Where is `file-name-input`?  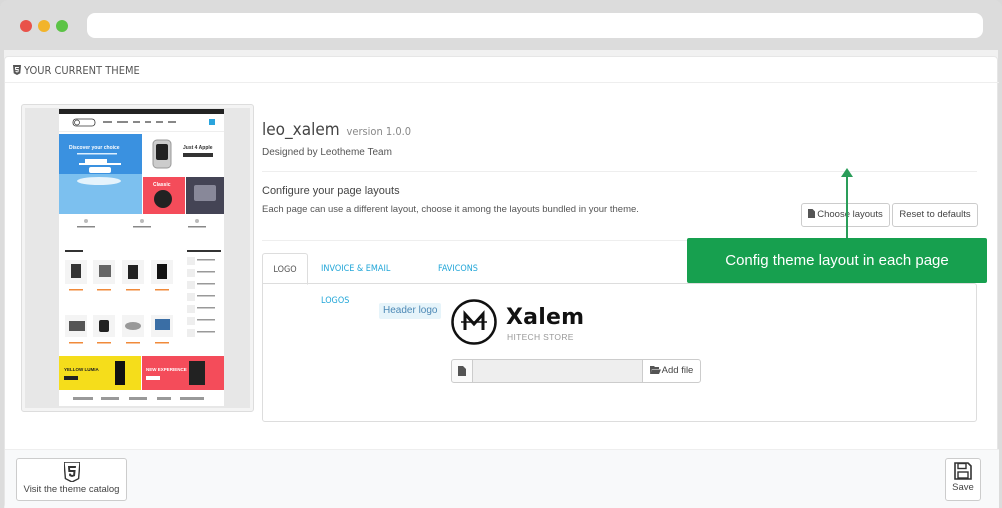 file-name-input is located at coordinates (558, 371).